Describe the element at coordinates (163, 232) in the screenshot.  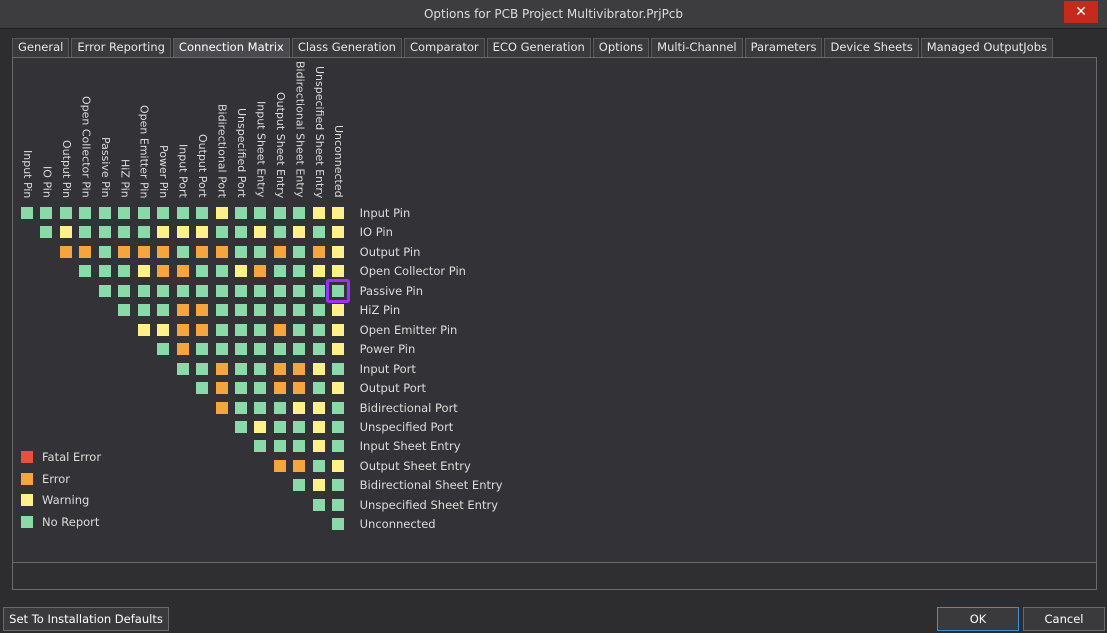
I see `matrix-cell-io-pin-power-pin` at that location.